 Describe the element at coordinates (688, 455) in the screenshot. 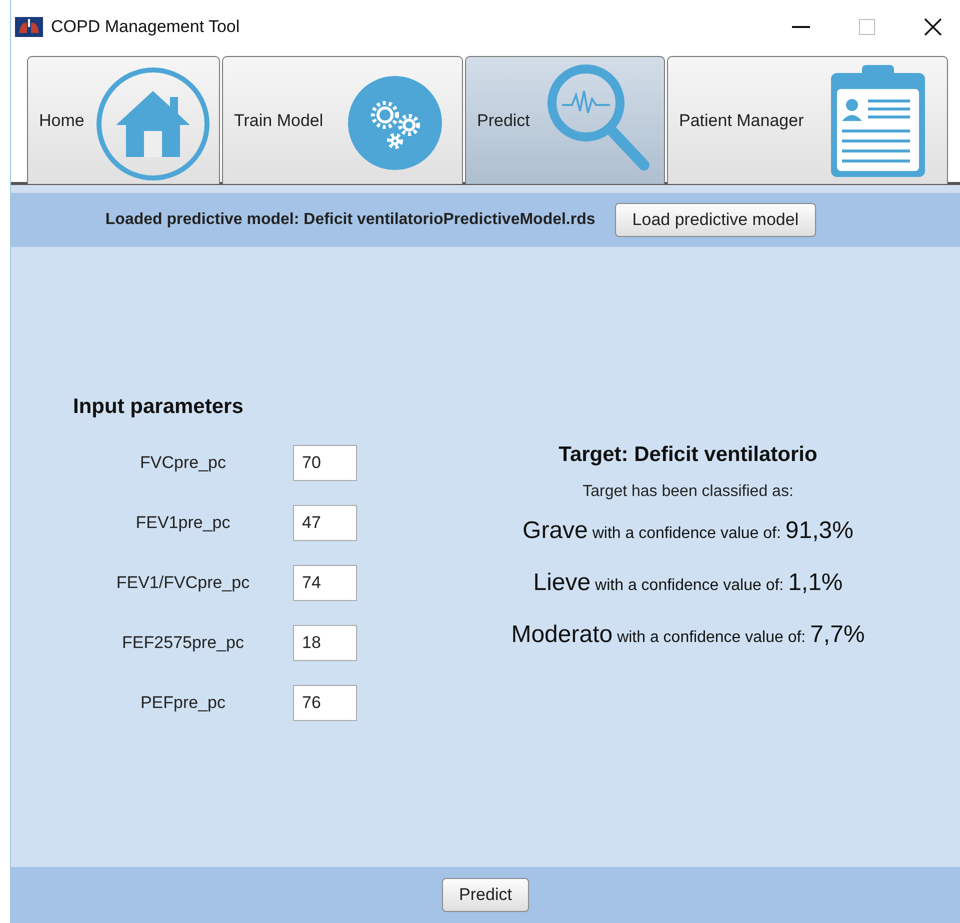

I see `target-heading: Target: Deficit ventilatorio` at that location.